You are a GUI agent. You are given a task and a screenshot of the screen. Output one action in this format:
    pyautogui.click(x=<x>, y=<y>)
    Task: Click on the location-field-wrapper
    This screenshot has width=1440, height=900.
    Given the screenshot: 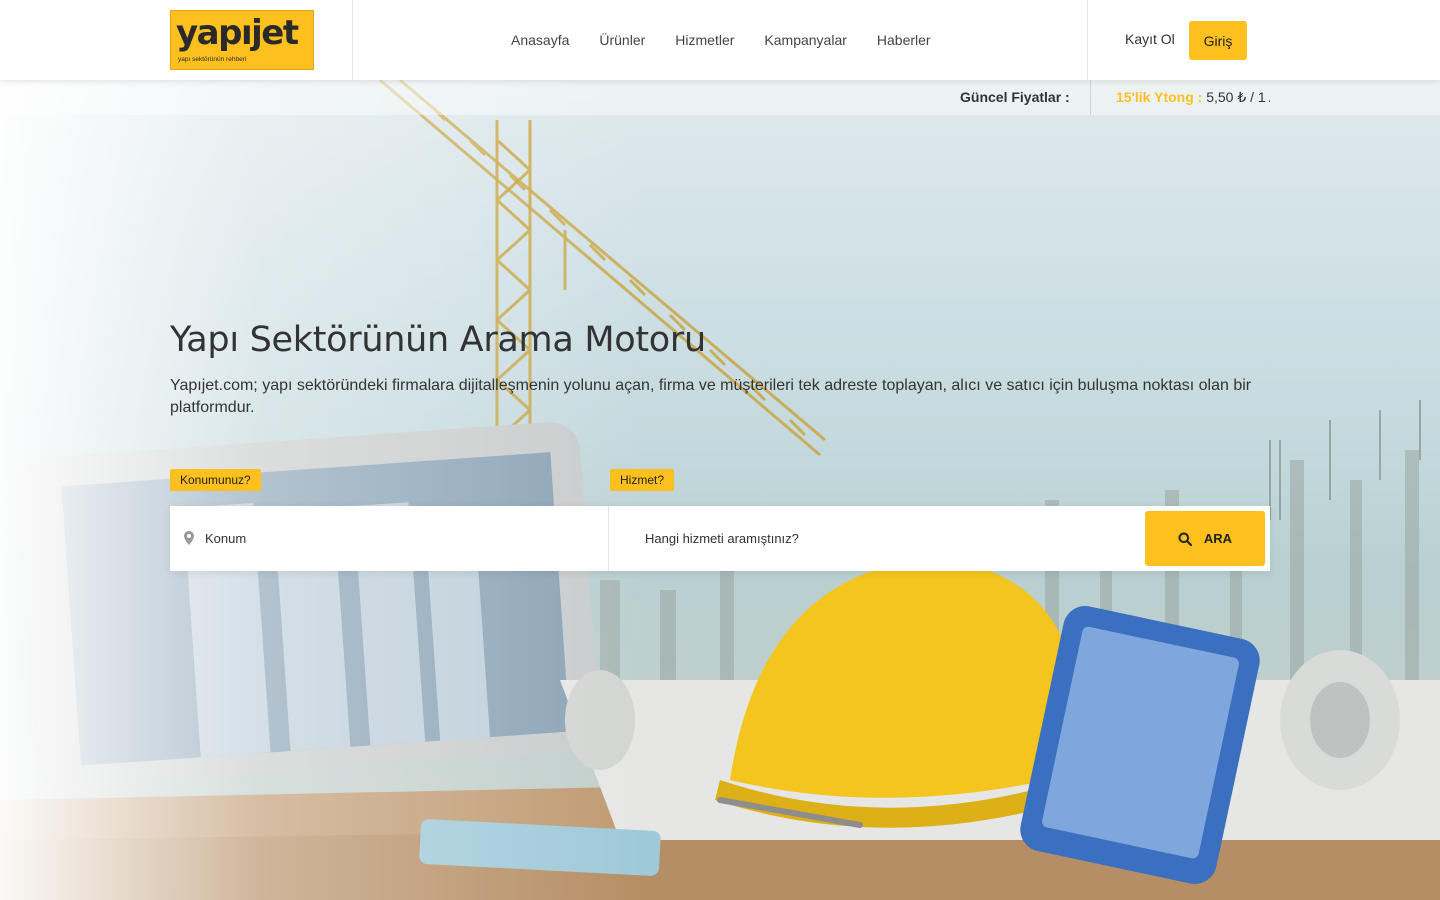 What is the action you would take?
    pyautogui.click(x=389, y=538)
    